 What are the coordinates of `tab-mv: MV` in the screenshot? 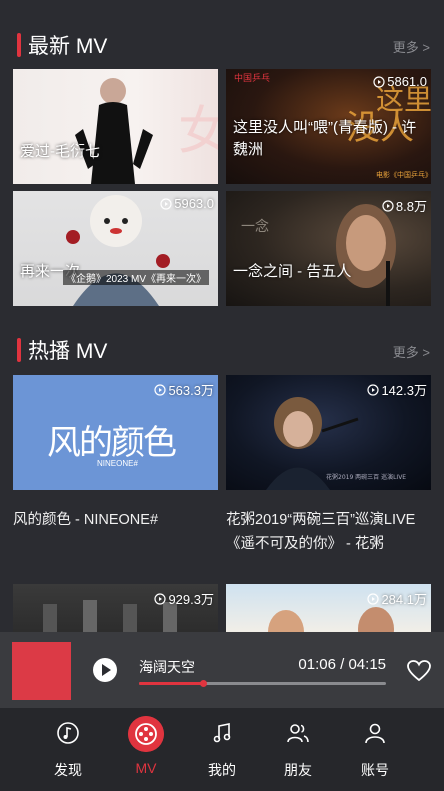 It's located at (146, 749).